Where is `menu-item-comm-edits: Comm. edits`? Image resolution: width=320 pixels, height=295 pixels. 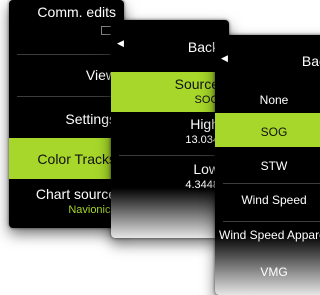
menu-item-comm-edits: Comm. edits is located at coordinates (66, 17).